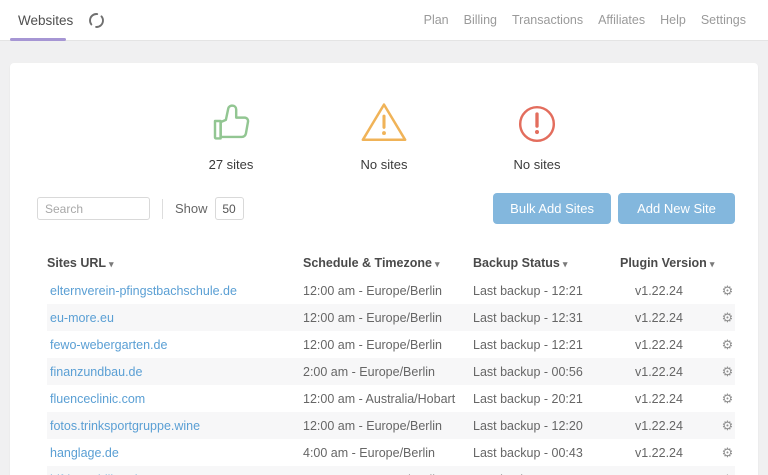 This screenshot has height=475, width=768. What do you see at coordinates (367, 262) in the screenshot?
I see `header-label: Schedule & Timezone` at bounding box center [367, 262].